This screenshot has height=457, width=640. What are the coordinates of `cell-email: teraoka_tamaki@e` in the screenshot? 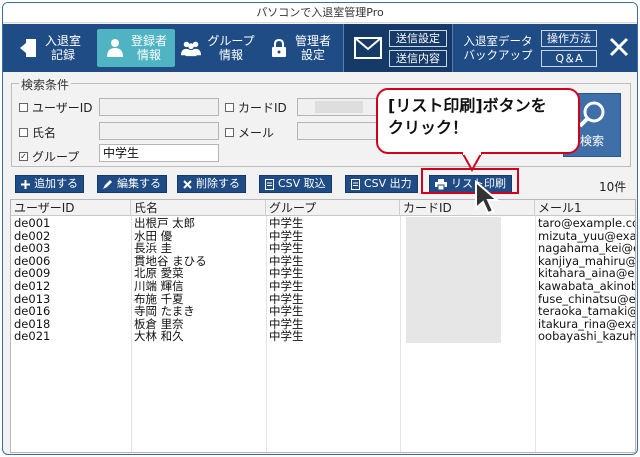 It's located at (587, 312).